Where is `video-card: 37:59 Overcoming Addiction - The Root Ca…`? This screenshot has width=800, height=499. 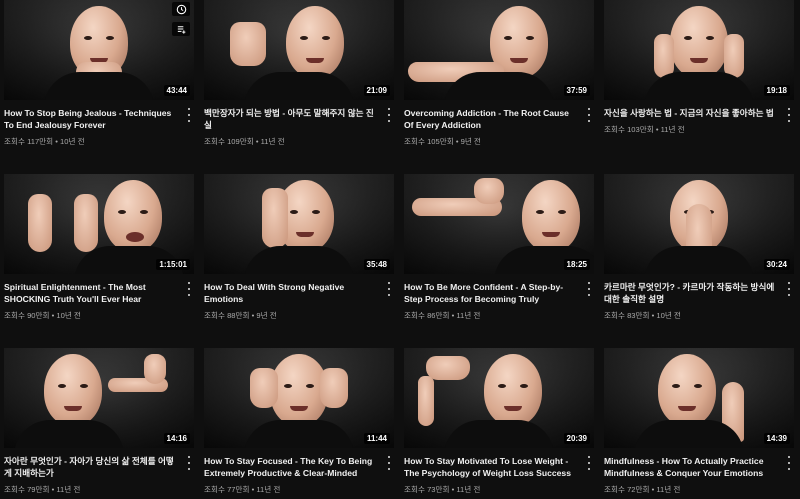 video-card: 37:59 Overcoming Addiction - The Root Ca… is located at coordinates (499, 73).